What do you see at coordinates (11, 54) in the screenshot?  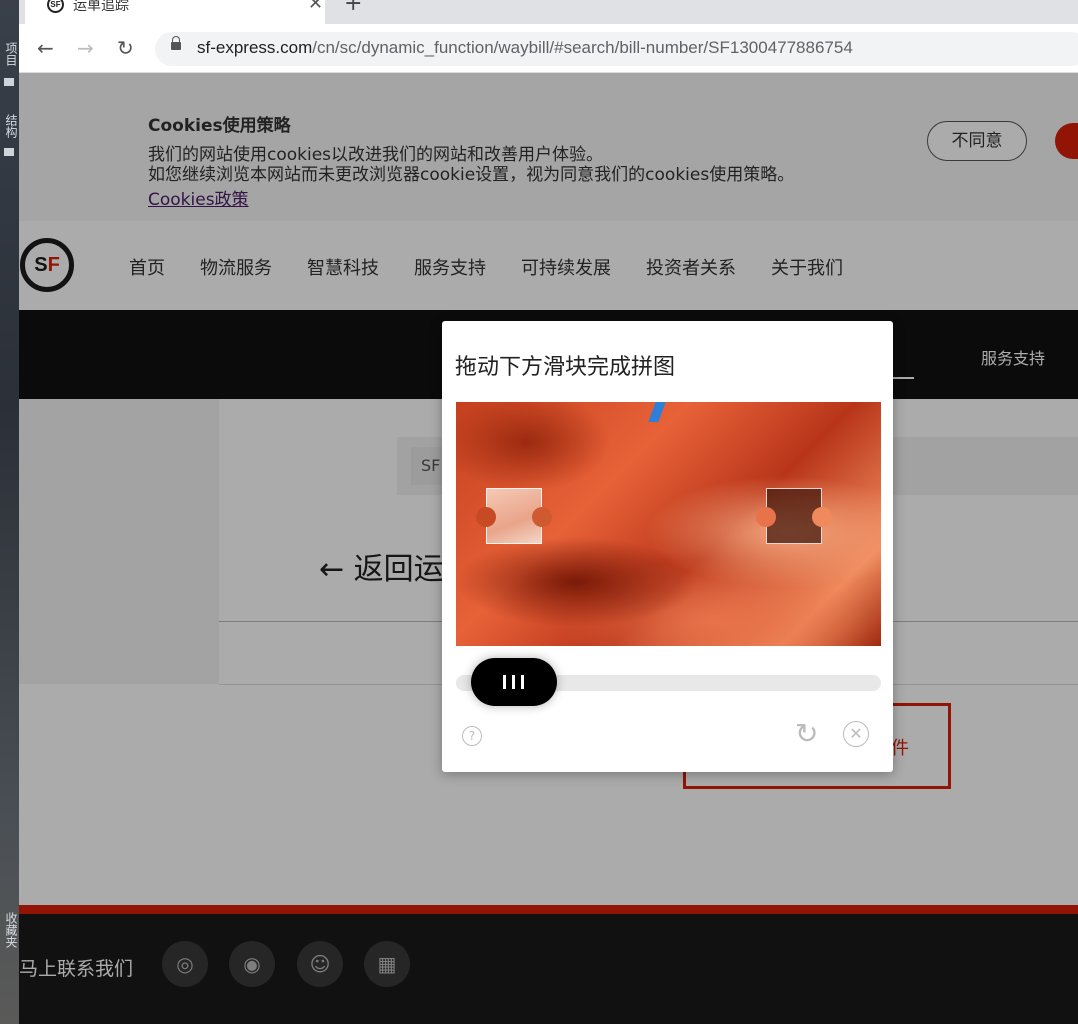 I see `sidebar-label-project: 项目` at bounding box center [11, 54].